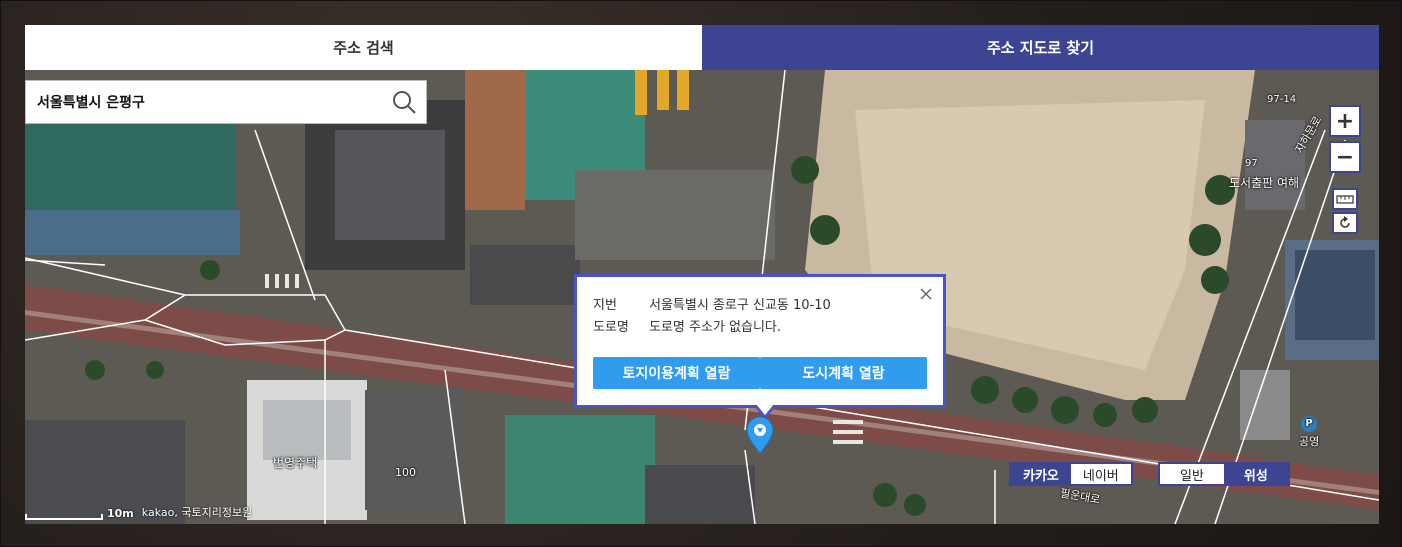 The image size is (1402, 547). Describe the element at coordinates (1255, 474) in the screenshot. I see `map-type-option-satellite: 위성` at that location.